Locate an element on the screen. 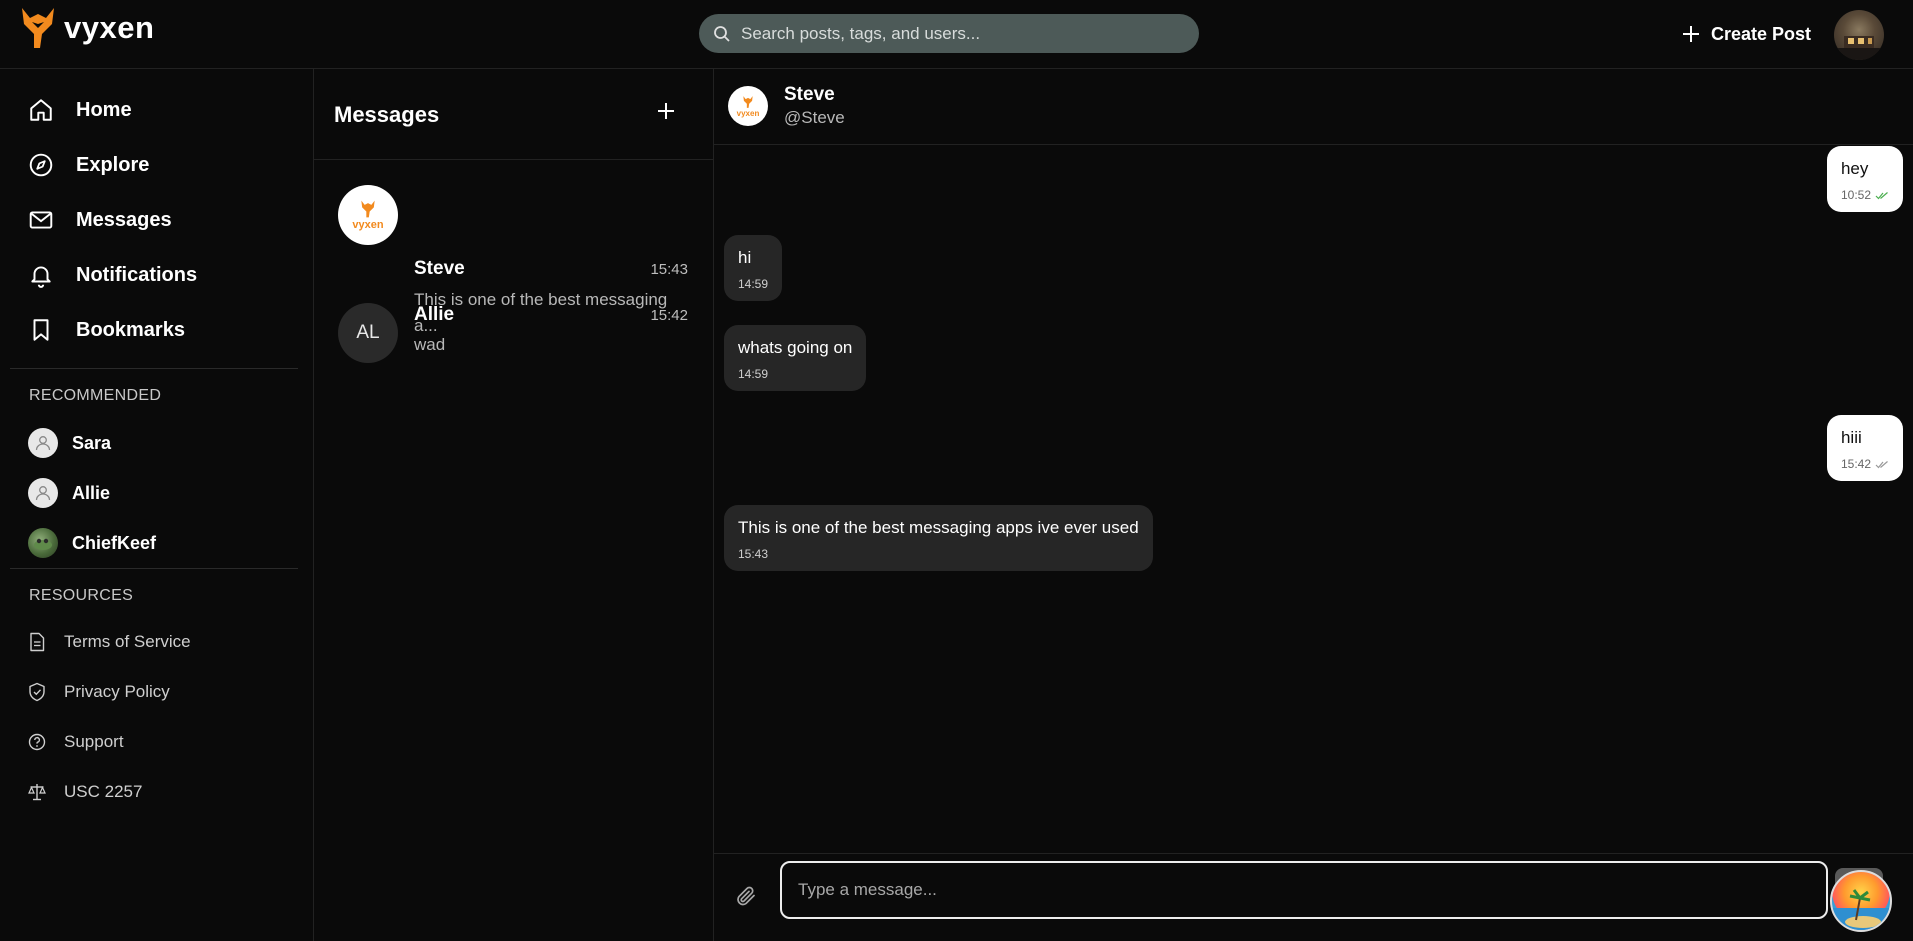 The height and width of the screenshot is (941, 1913). recommended-user-sara: Sara is located at coordinates (69, 443).